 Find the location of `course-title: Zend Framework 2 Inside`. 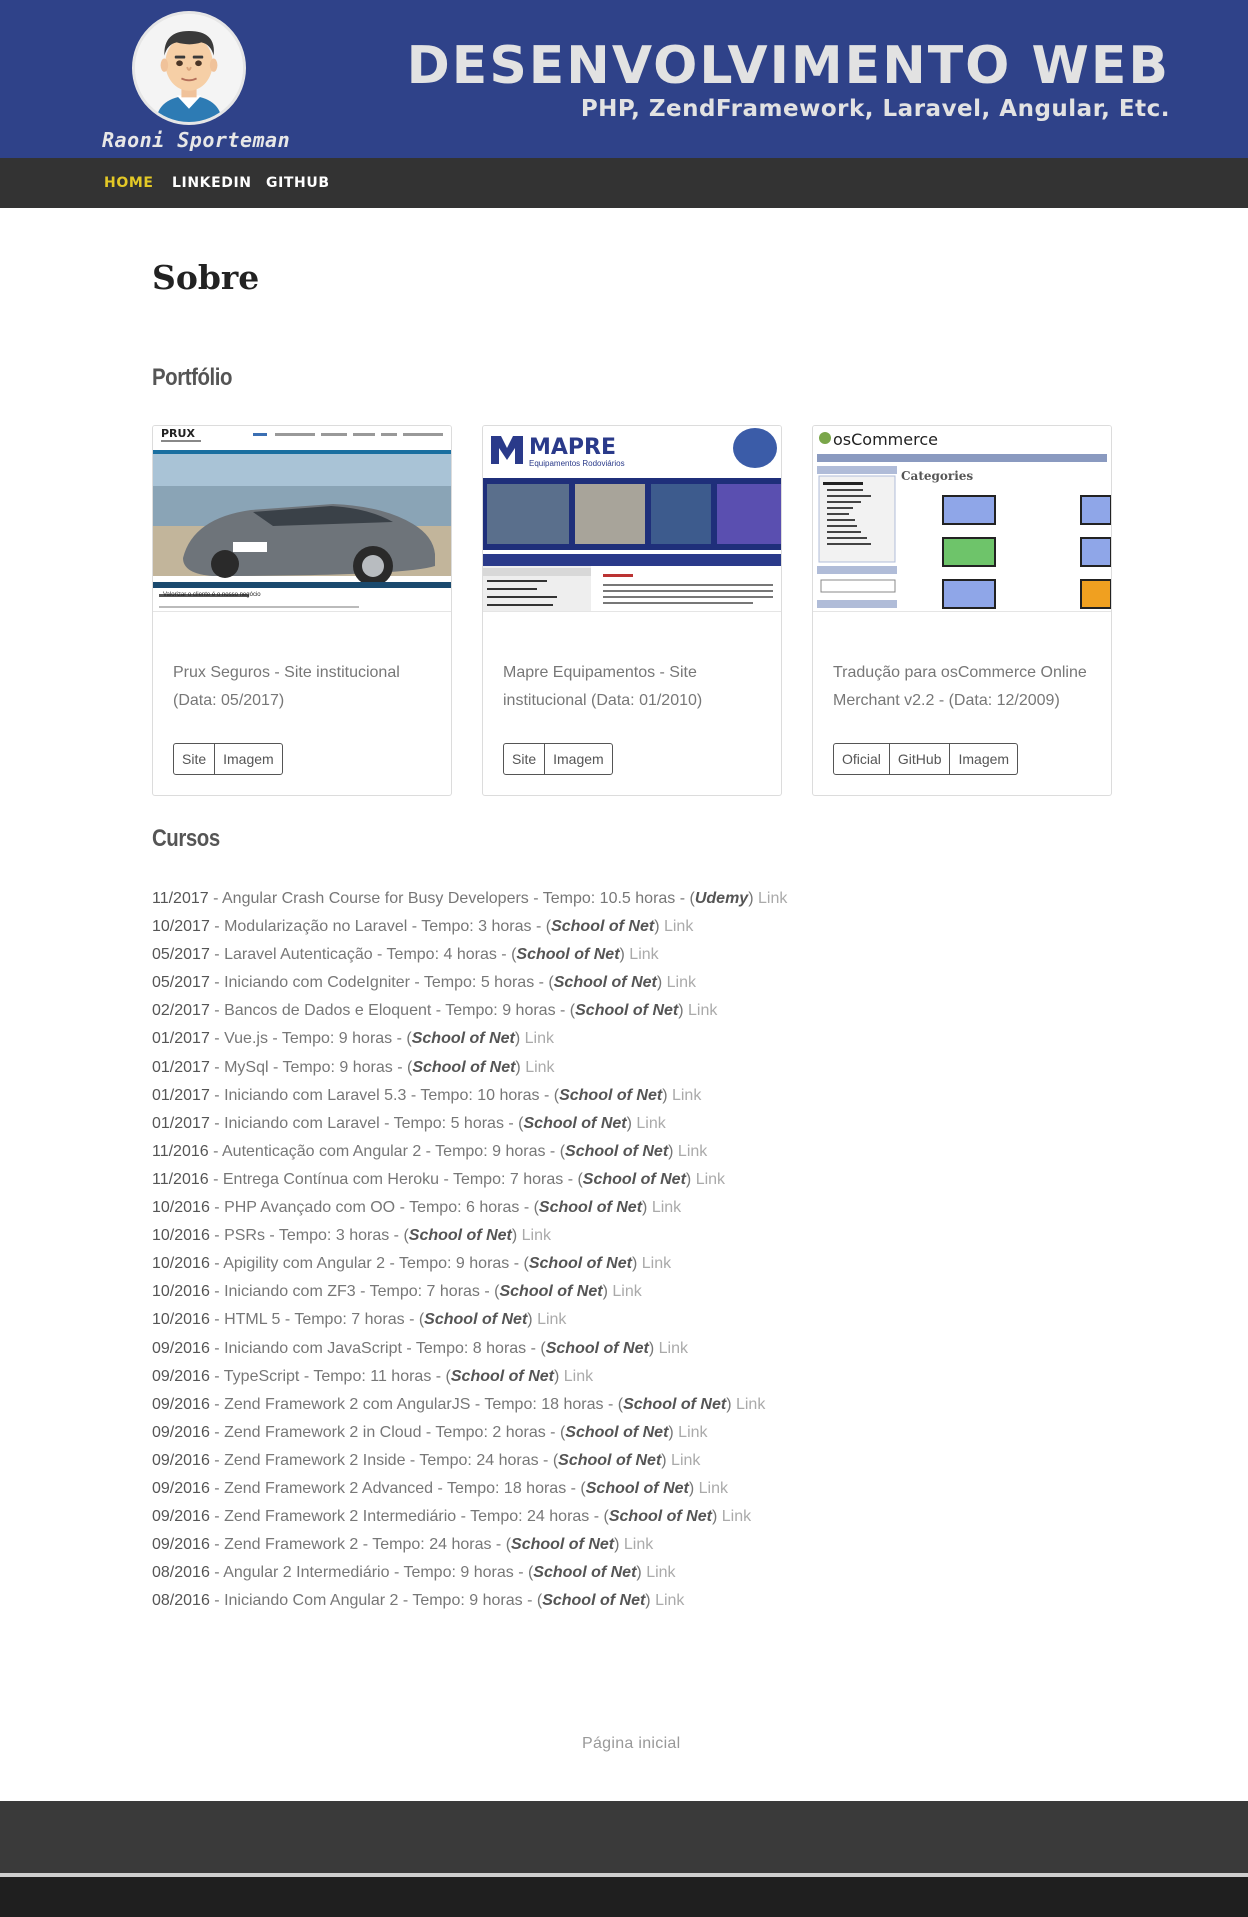

course-title: Zend Framework 2 Inside is located at coordinates (315, 1460).